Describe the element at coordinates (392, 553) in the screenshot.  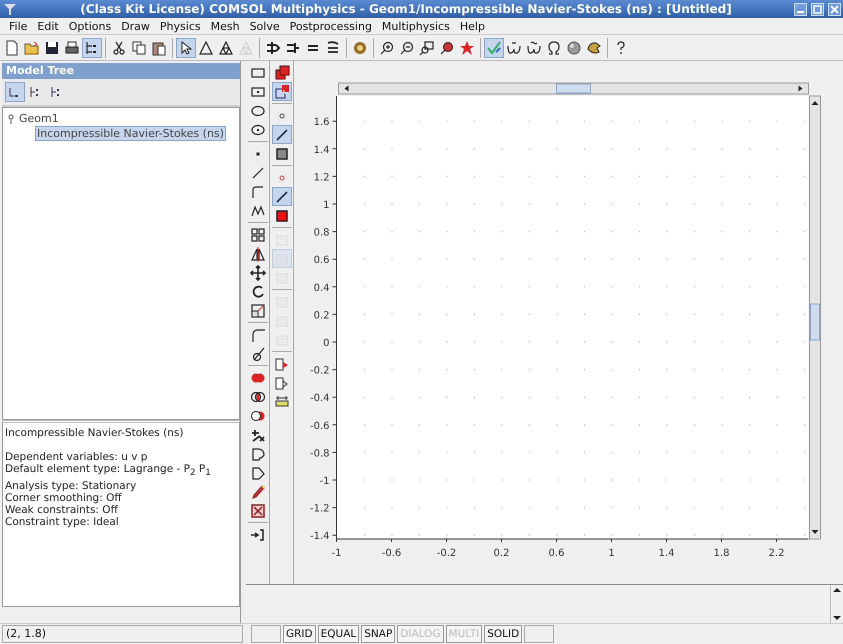
I see `x-tick-label: -0.6` at that location.